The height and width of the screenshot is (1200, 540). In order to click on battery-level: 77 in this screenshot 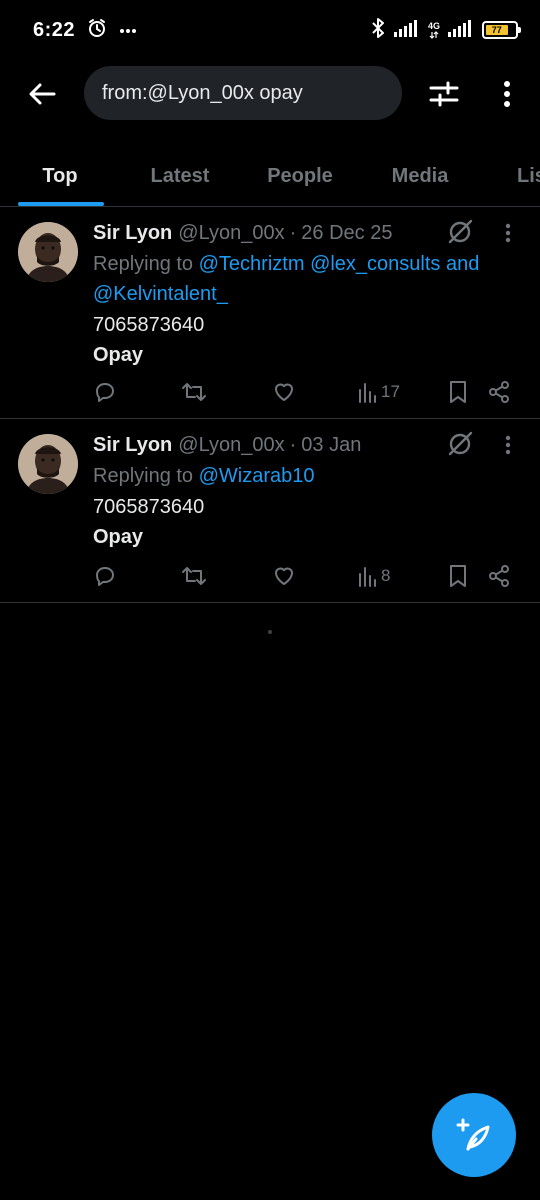, I will do `click(496, 30)`.